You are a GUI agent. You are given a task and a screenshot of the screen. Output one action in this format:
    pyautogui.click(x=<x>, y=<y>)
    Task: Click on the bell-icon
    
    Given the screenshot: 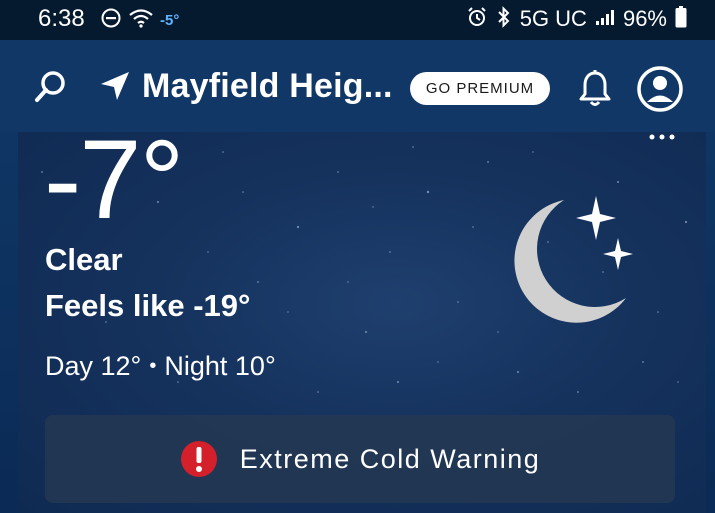 What is the action you would take?
    pyautogui.click(x=595, y=88)
    